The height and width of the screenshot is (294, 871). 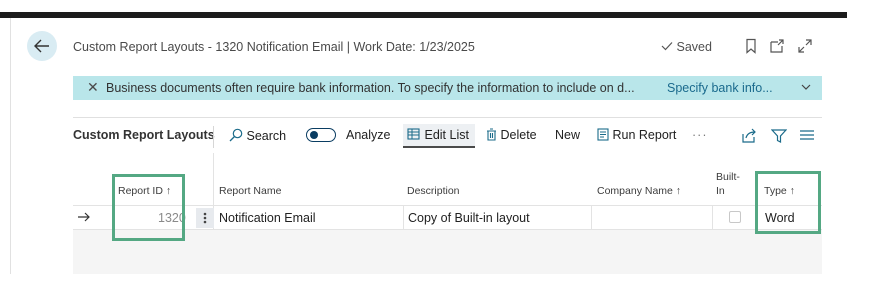 I want to click on delete-button: Delete, so click(x=511, y=135).